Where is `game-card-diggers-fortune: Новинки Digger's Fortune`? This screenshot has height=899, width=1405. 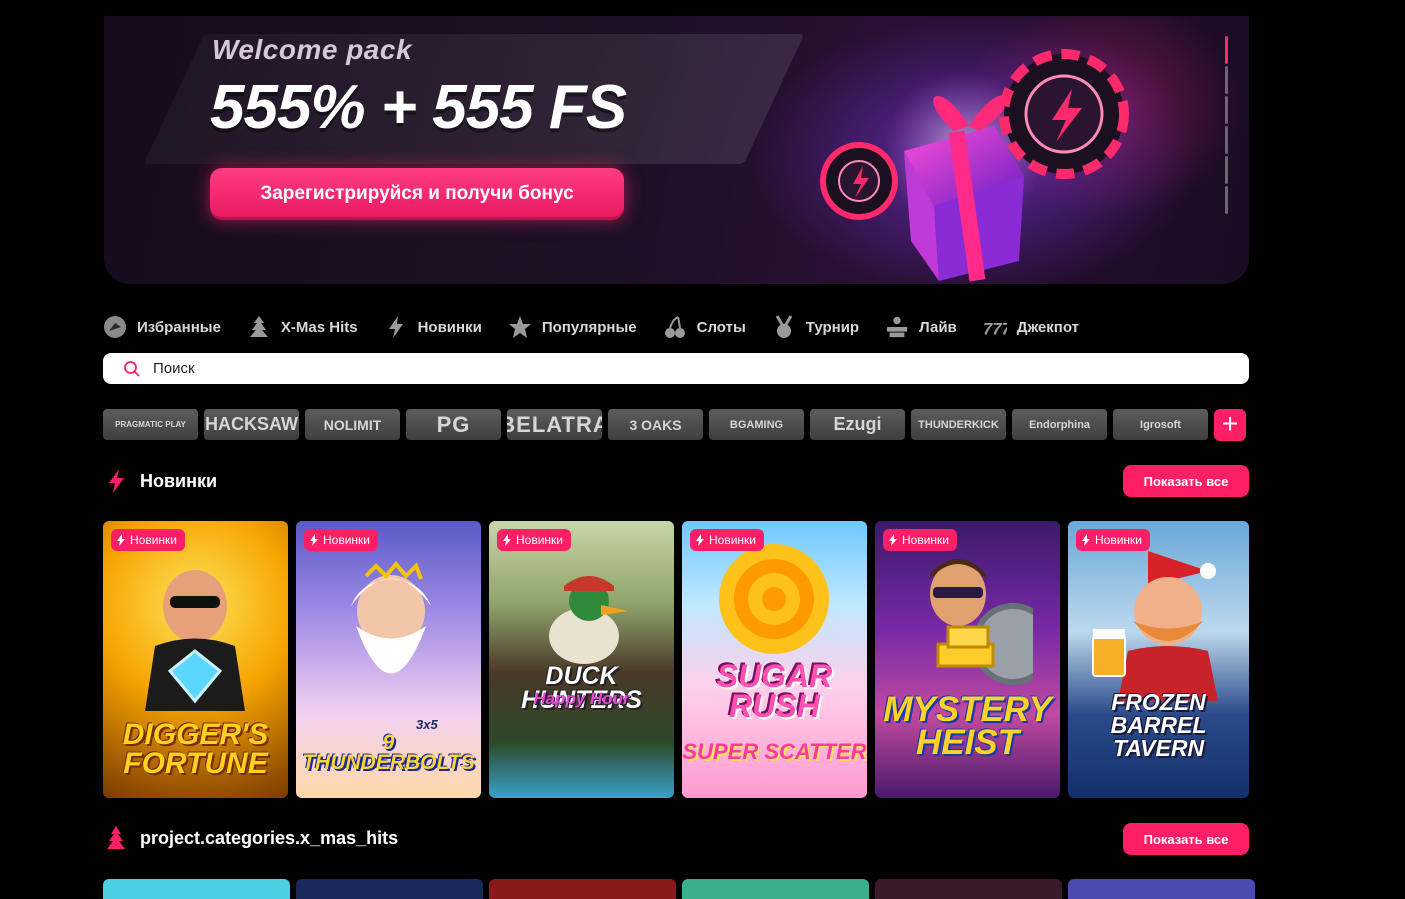
game-card-diggers-fortune: Новинки Digger's Fortune is located at coordinates (195, 659).